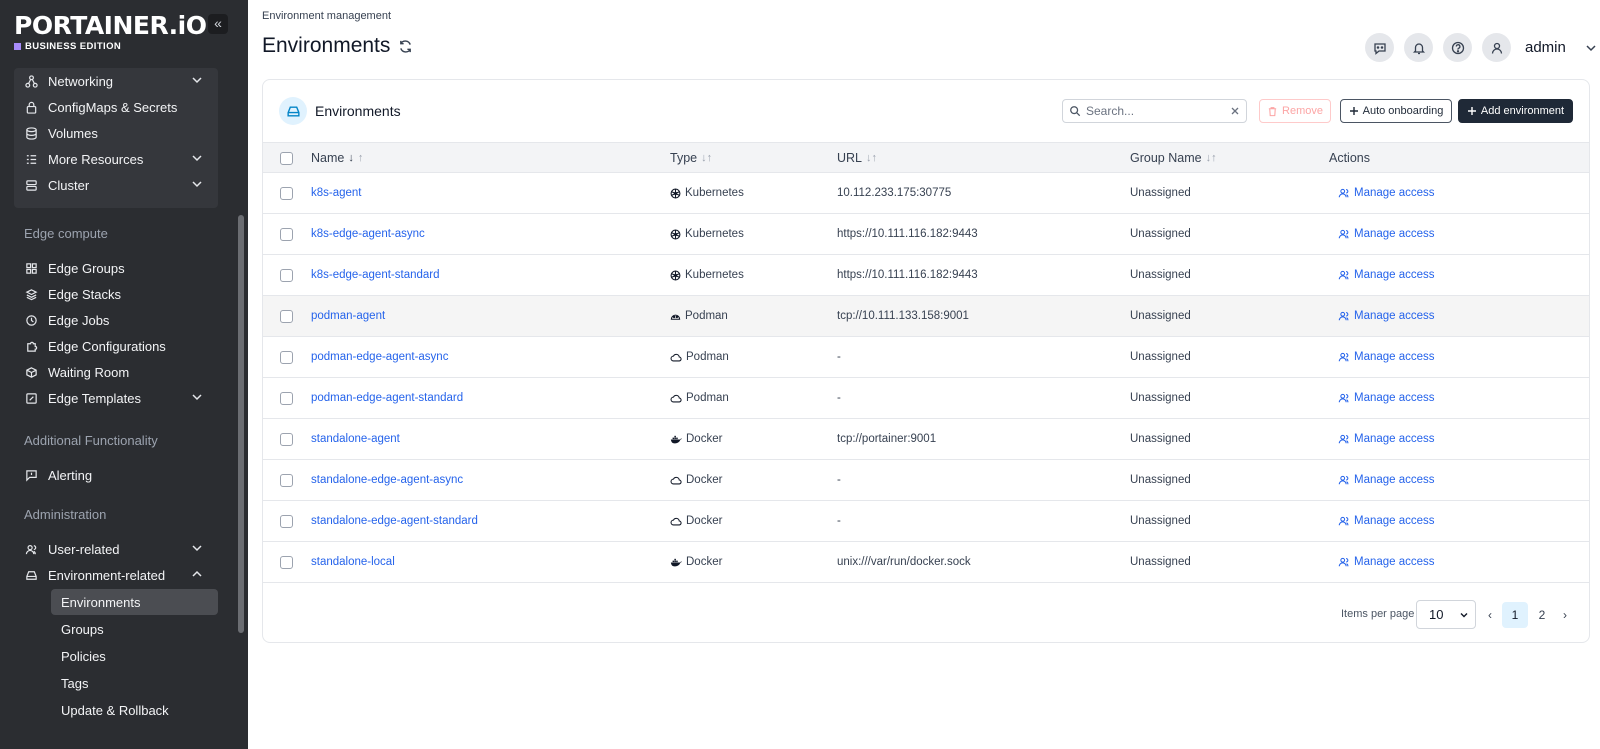  What do you see at coordinates (119, 159) in the screenshot?
I see `sidebar-item-more-resources: More Resources` at bounding box center [119, 159].